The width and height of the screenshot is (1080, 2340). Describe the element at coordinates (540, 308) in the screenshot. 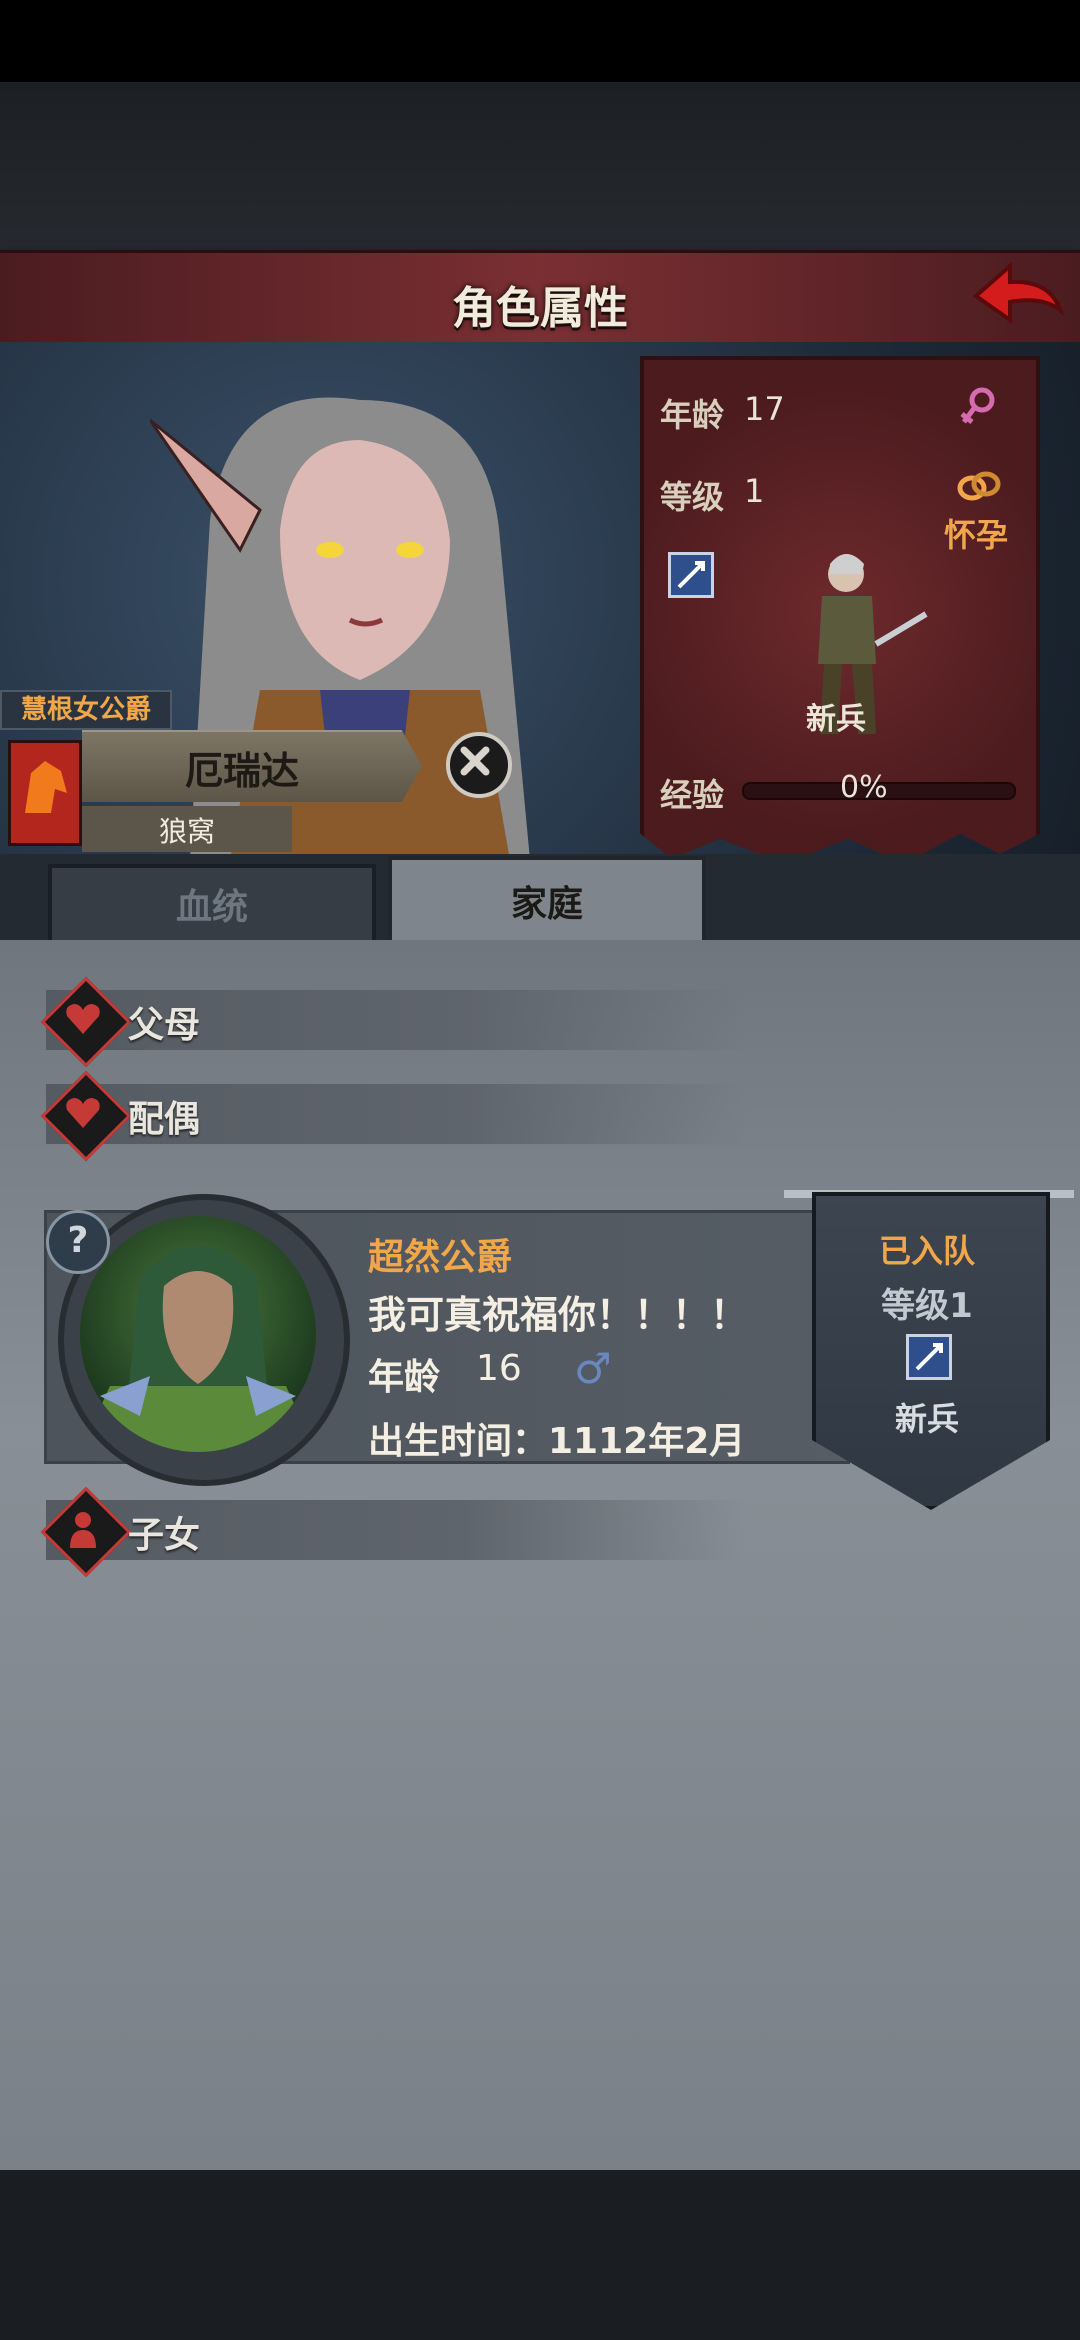

I see `page-title: 角色属性` at that location.